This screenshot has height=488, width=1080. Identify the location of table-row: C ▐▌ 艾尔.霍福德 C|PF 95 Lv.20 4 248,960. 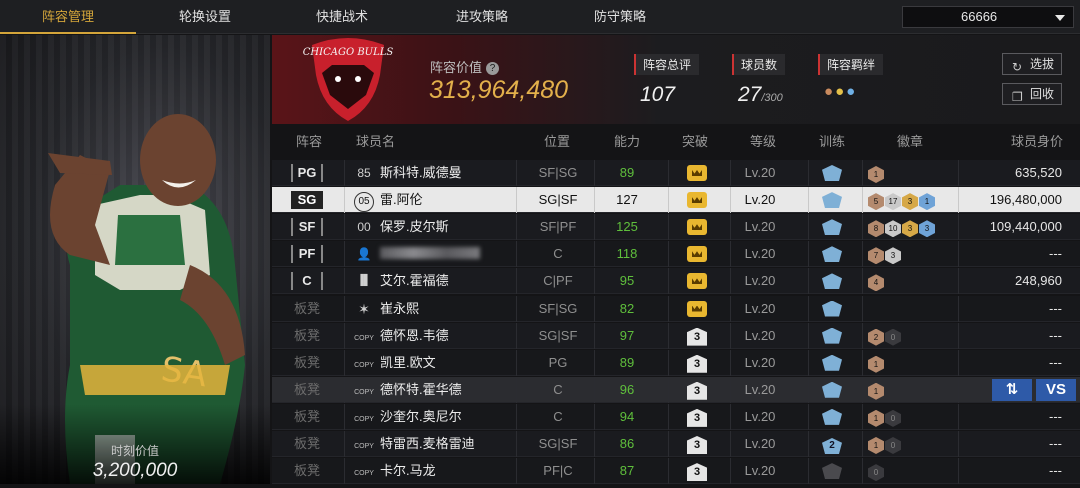
(676, 281).